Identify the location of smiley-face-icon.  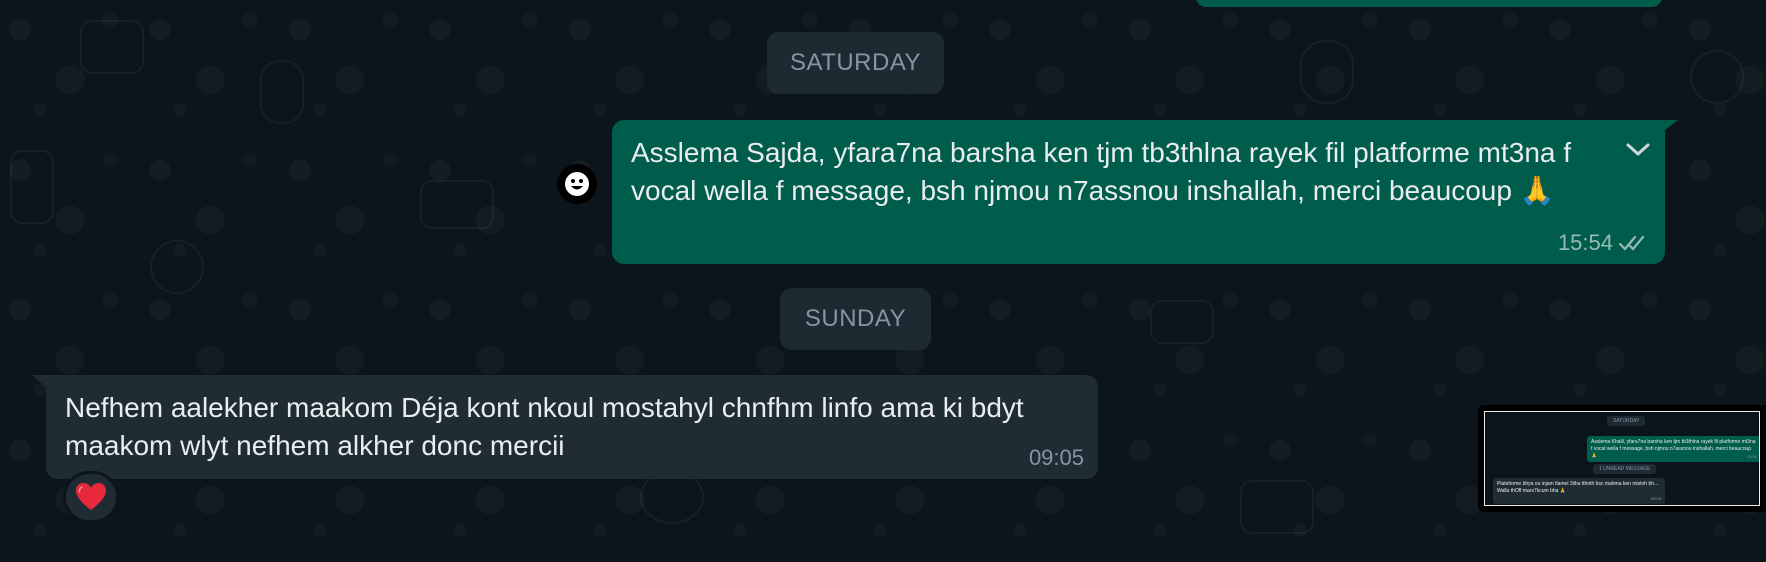
(577, 184).